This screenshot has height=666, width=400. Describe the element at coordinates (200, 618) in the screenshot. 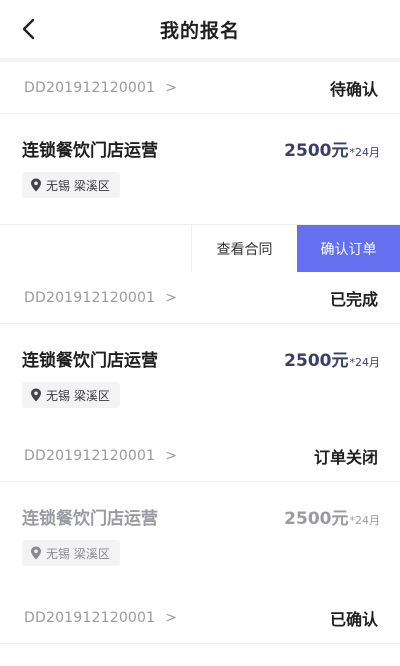

I see `order-header: DD201912120001 > 已确认` at that location.